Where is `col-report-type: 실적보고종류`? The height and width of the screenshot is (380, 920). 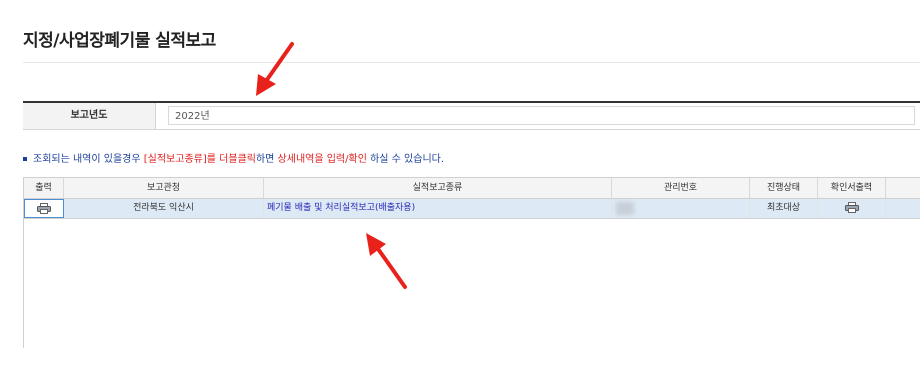 col-report-type: 실적보고종류 is located at coordinates (438, 188).